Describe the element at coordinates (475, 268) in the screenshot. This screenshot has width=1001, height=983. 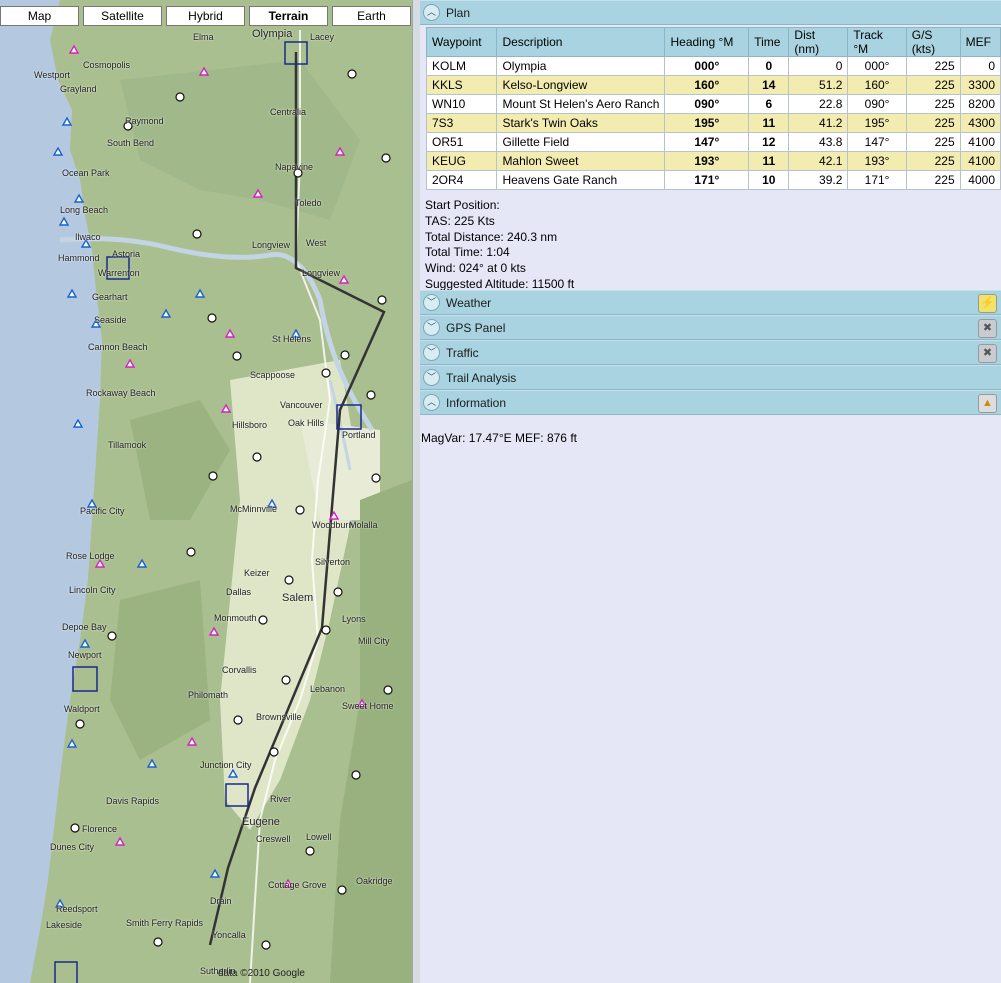
I see `wind-value: Wind: 024° at 0 kts` at that location.